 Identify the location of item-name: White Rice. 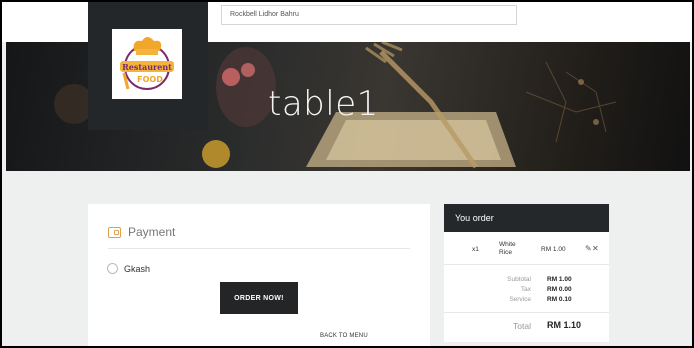
(507, 248).